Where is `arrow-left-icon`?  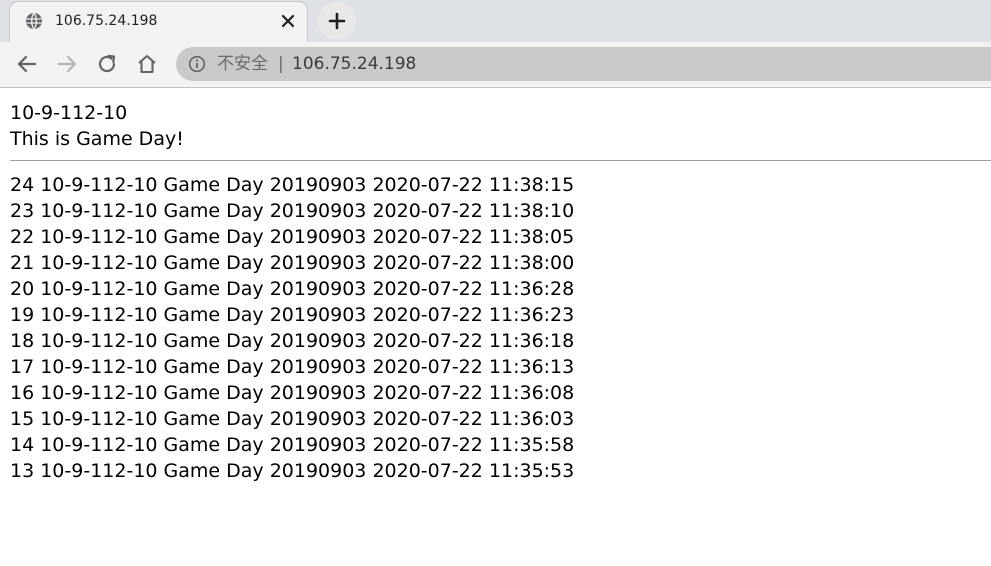
arrow-left-icon is located at coordinates (27, 64).